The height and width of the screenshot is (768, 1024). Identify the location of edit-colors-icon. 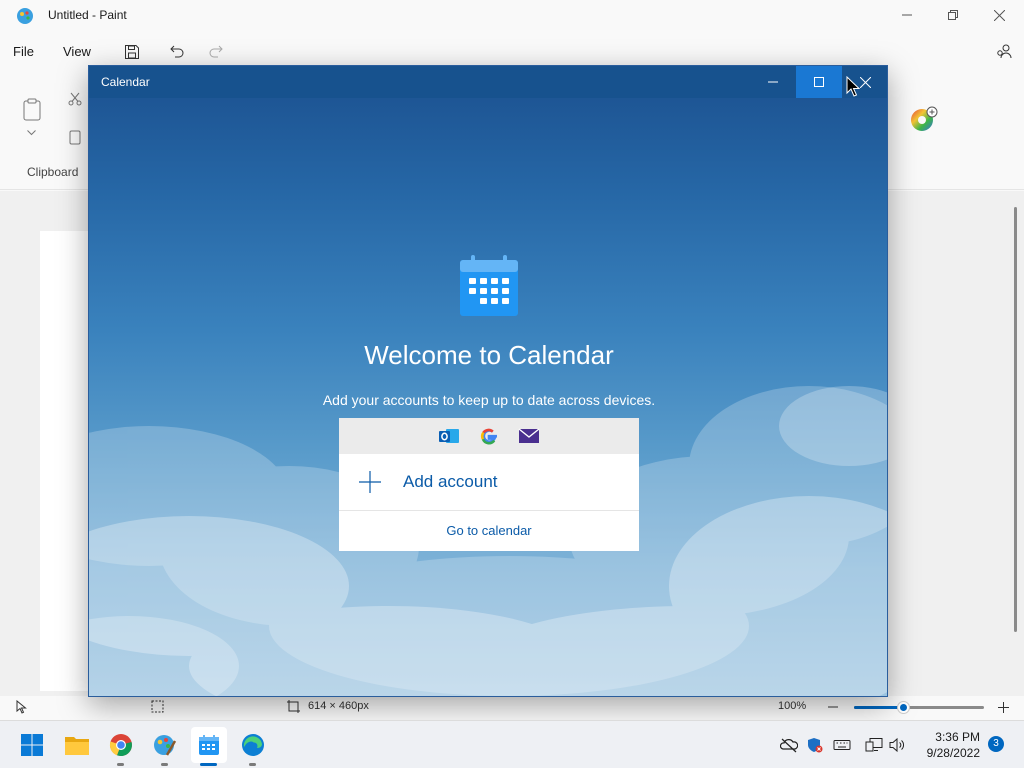
(925, 120).